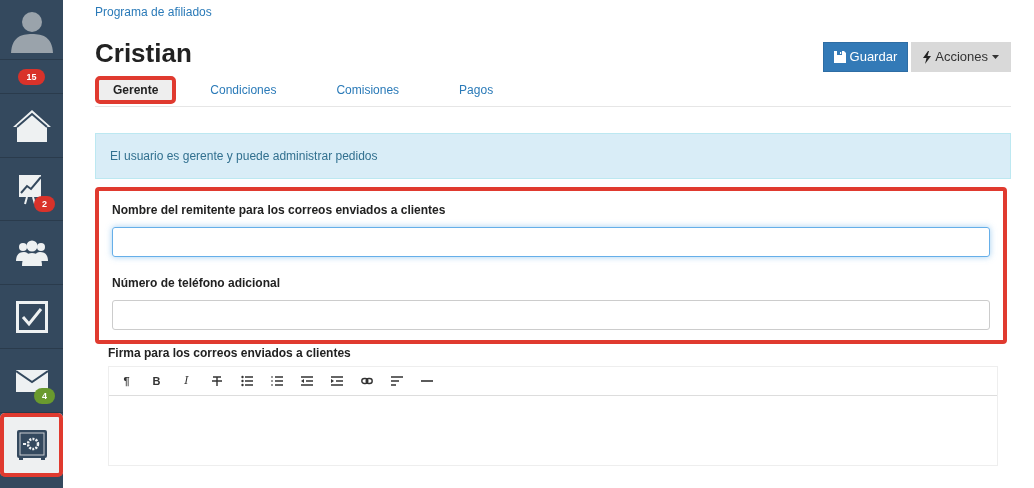 This screenshot has width=1034, height=488. I want to click on tab: Gerente, so click(136, 90).